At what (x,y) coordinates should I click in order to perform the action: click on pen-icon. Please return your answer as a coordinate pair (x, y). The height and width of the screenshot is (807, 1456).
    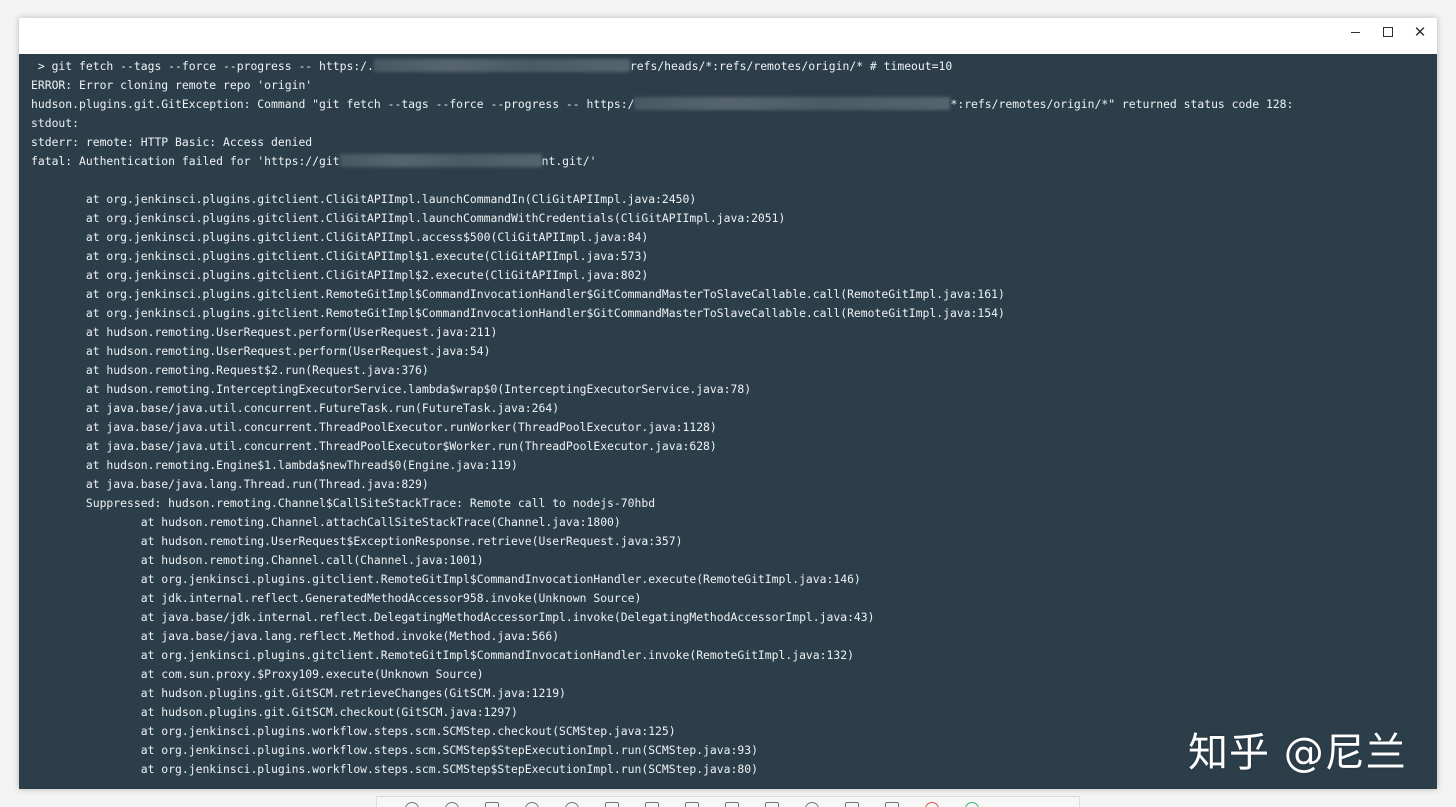
    Looking at the image, I should click on (652, 804).